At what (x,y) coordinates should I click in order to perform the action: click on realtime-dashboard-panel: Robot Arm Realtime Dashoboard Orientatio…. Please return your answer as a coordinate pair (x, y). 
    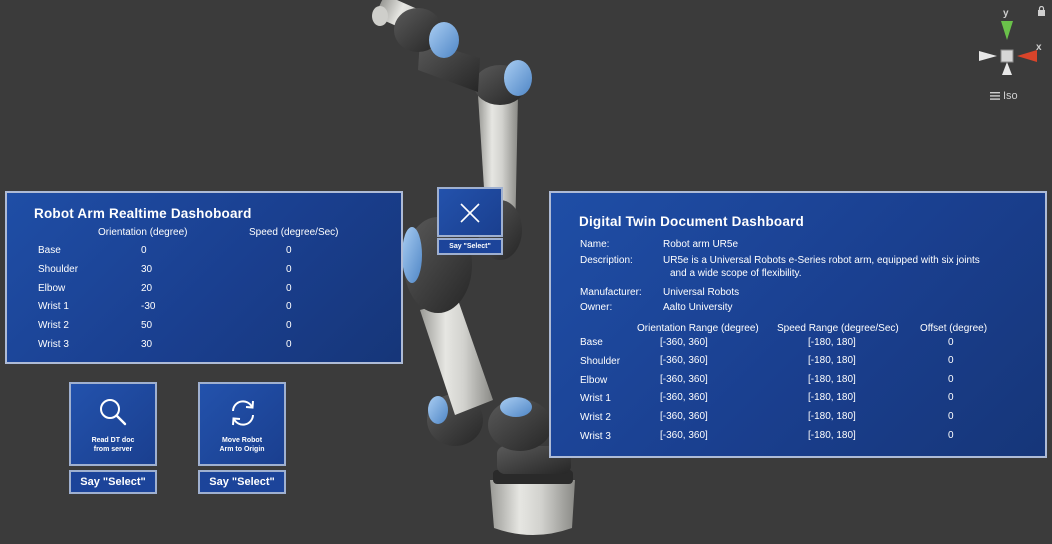
    Looking at the image, I should click on (204, 277).